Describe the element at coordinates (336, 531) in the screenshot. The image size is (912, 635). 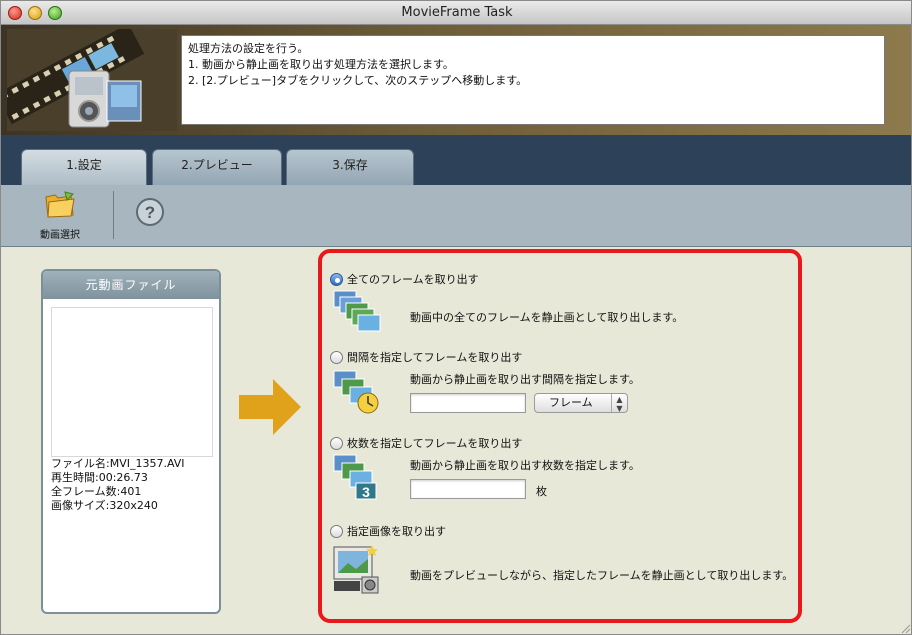
I see `radio-specified` at that location.